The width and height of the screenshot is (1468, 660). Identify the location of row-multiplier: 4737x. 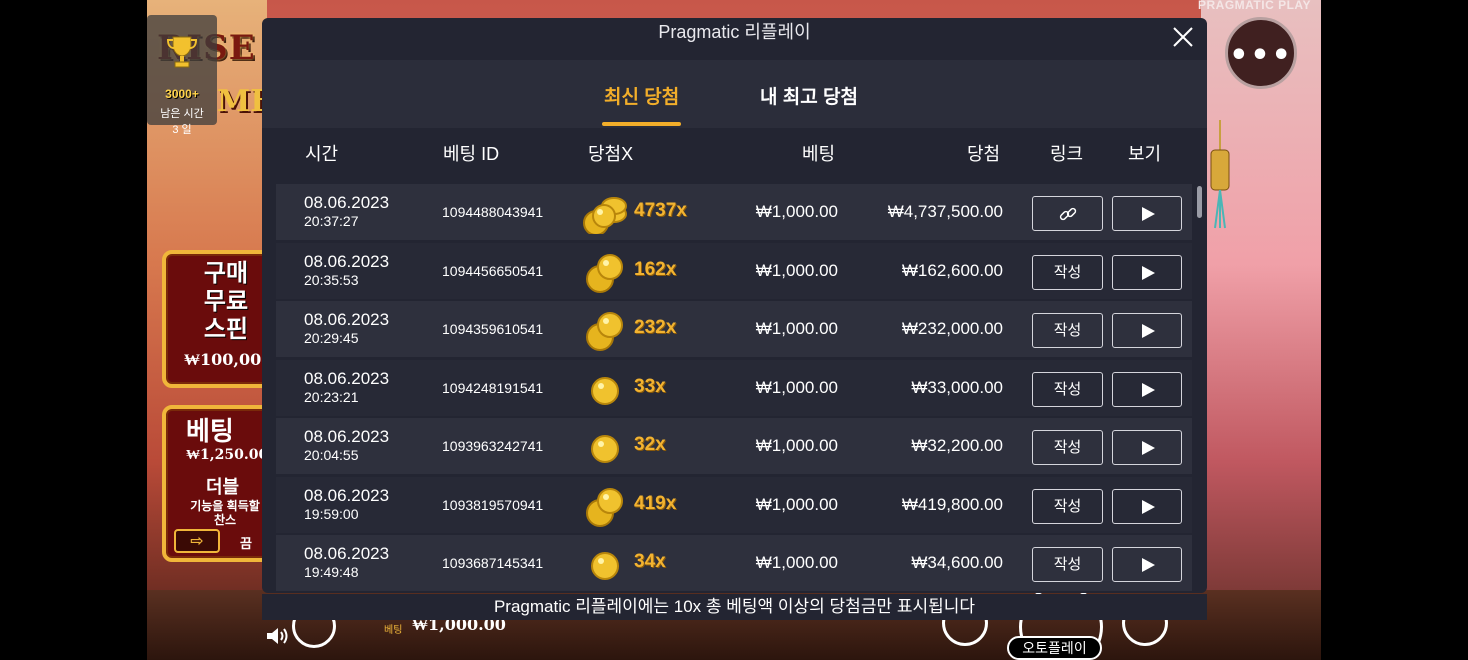
(660, 210).